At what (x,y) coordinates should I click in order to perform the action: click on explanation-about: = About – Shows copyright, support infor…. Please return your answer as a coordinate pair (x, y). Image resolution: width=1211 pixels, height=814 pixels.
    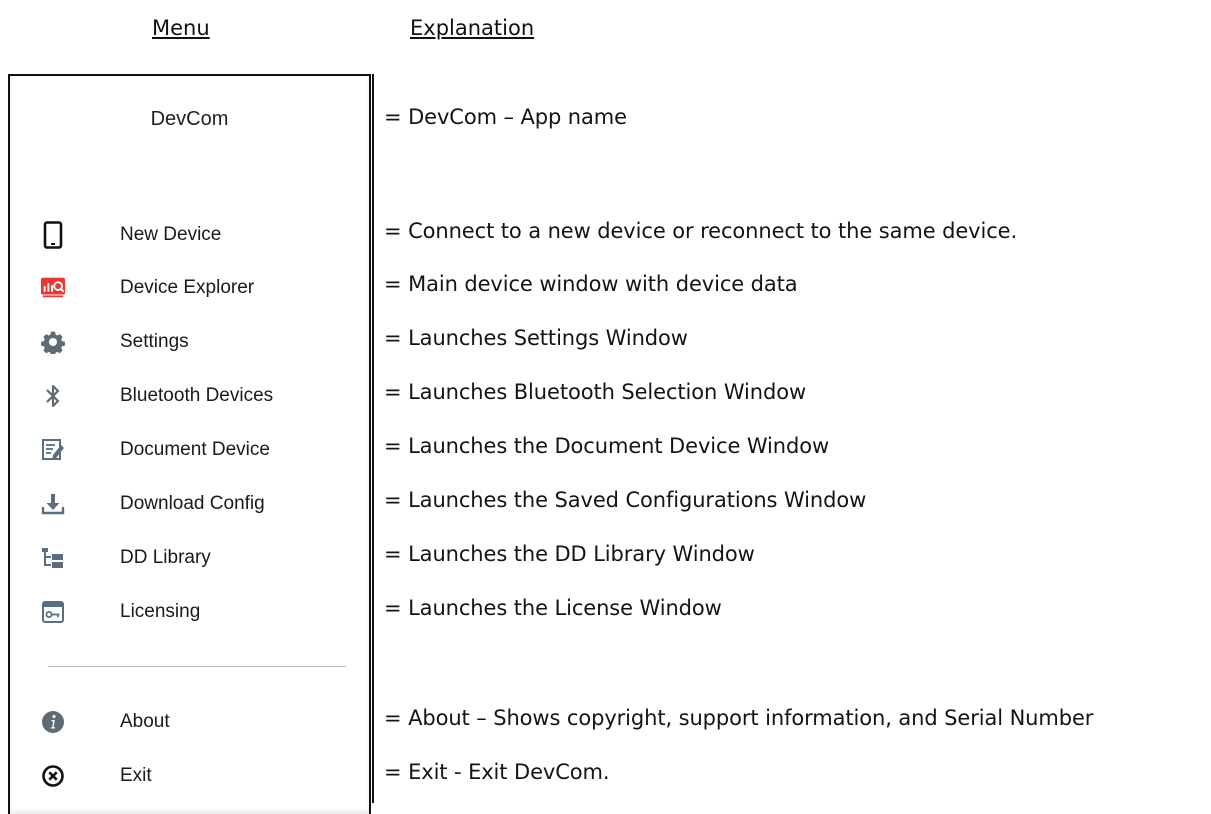
    Looking at the image, I should click on (739, 718).